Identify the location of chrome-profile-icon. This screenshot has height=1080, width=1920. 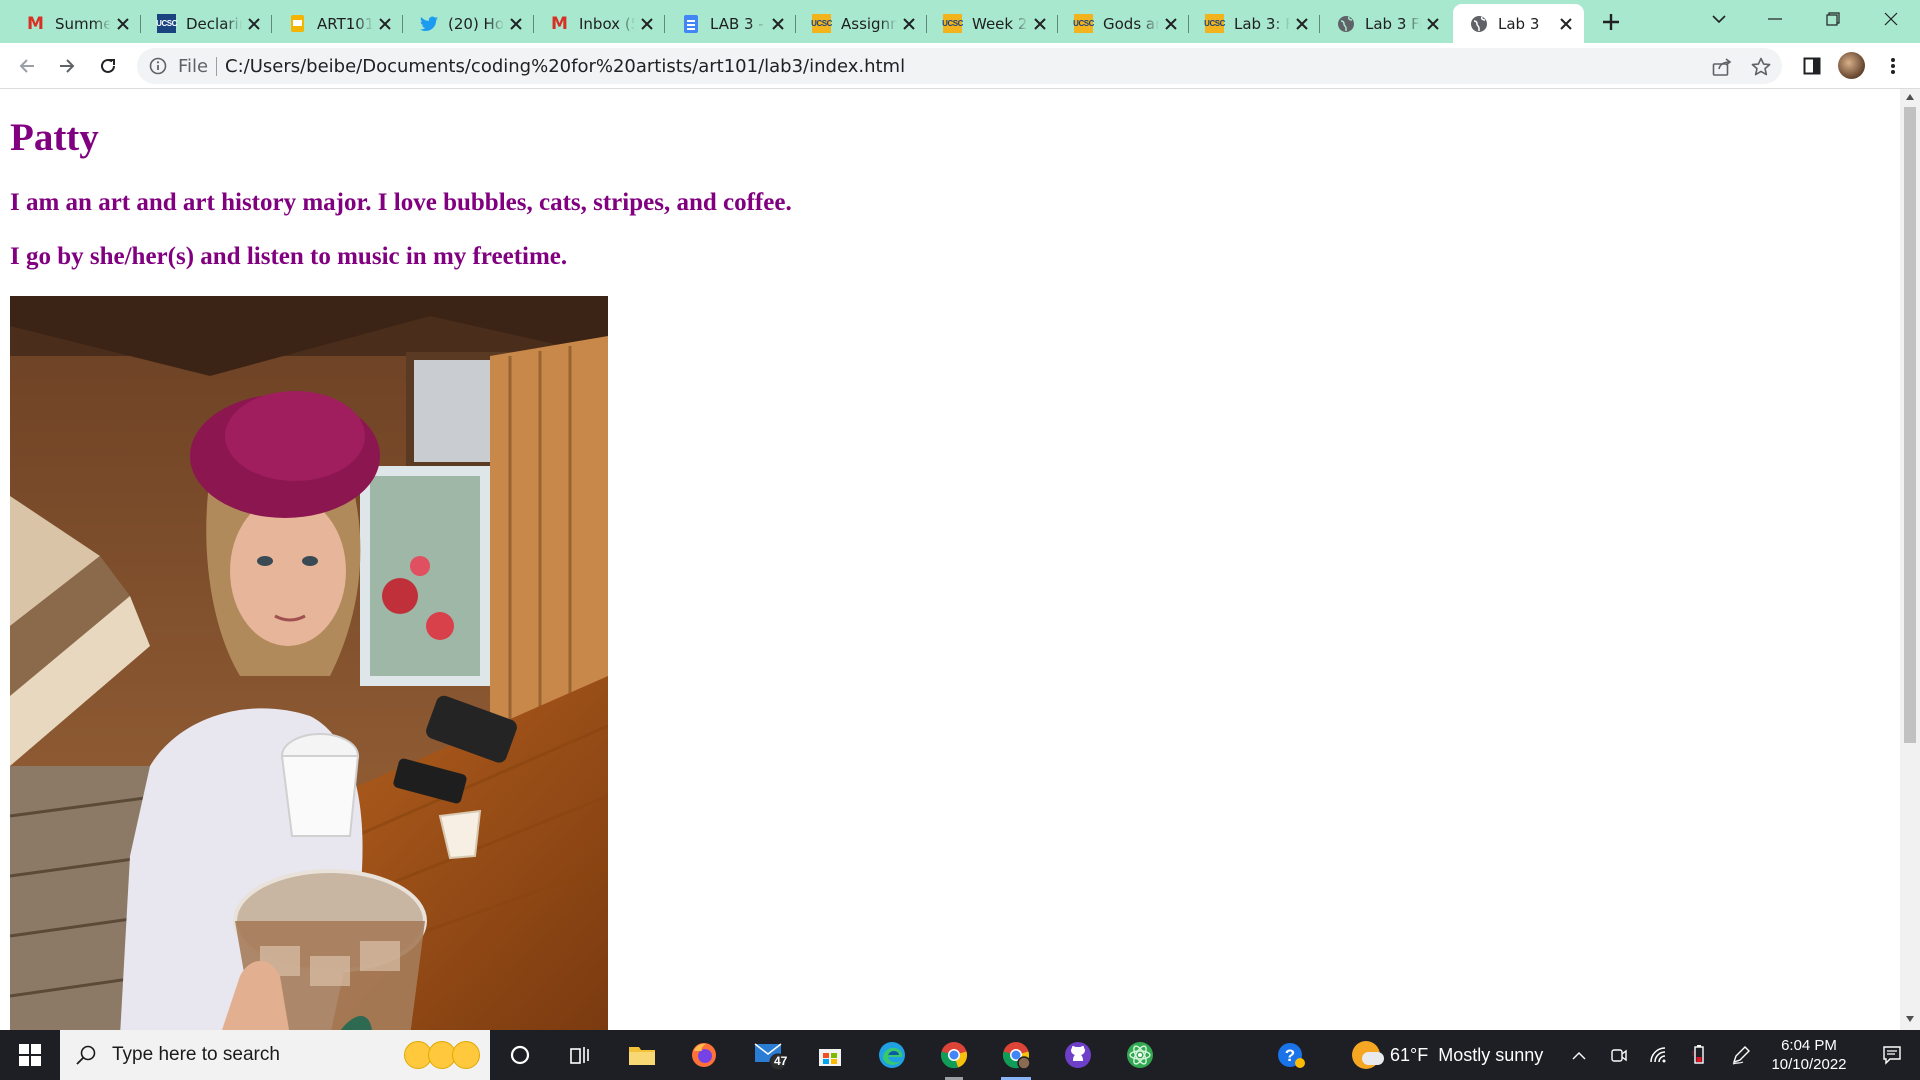
(1016, 1055).